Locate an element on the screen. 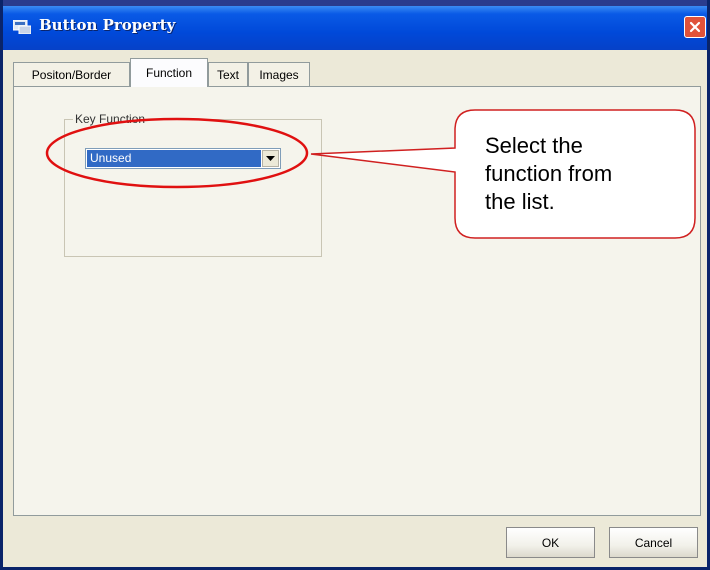 This screenshot has height=570, width=710. tab-images: Images is located at coordinates (279, 74).